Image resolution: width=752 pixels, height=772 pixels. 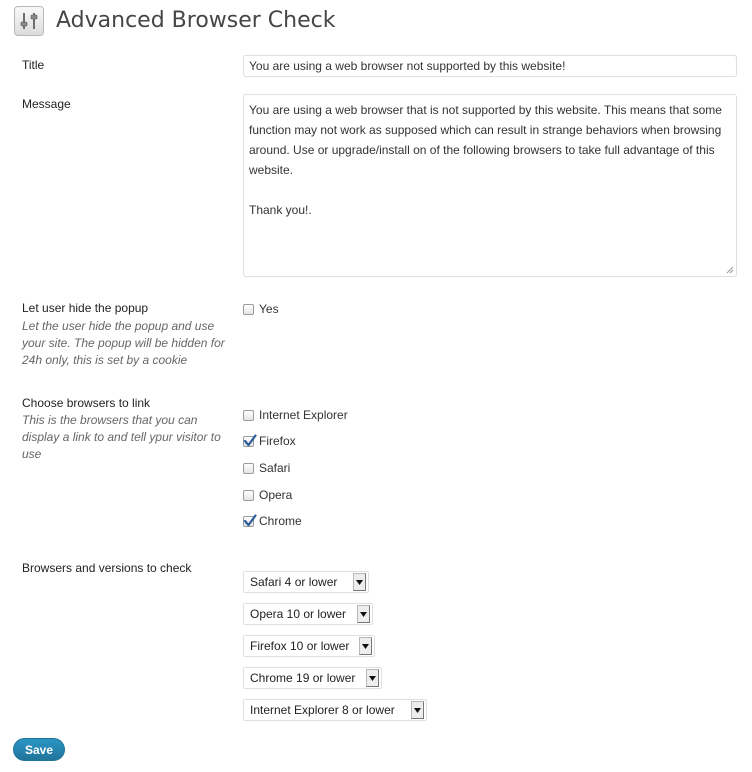 What do you see at coordinates (303, 415) in the screenshot?
I see `browser-option-label: Internet Explorer` at bounding box center [303, 415].